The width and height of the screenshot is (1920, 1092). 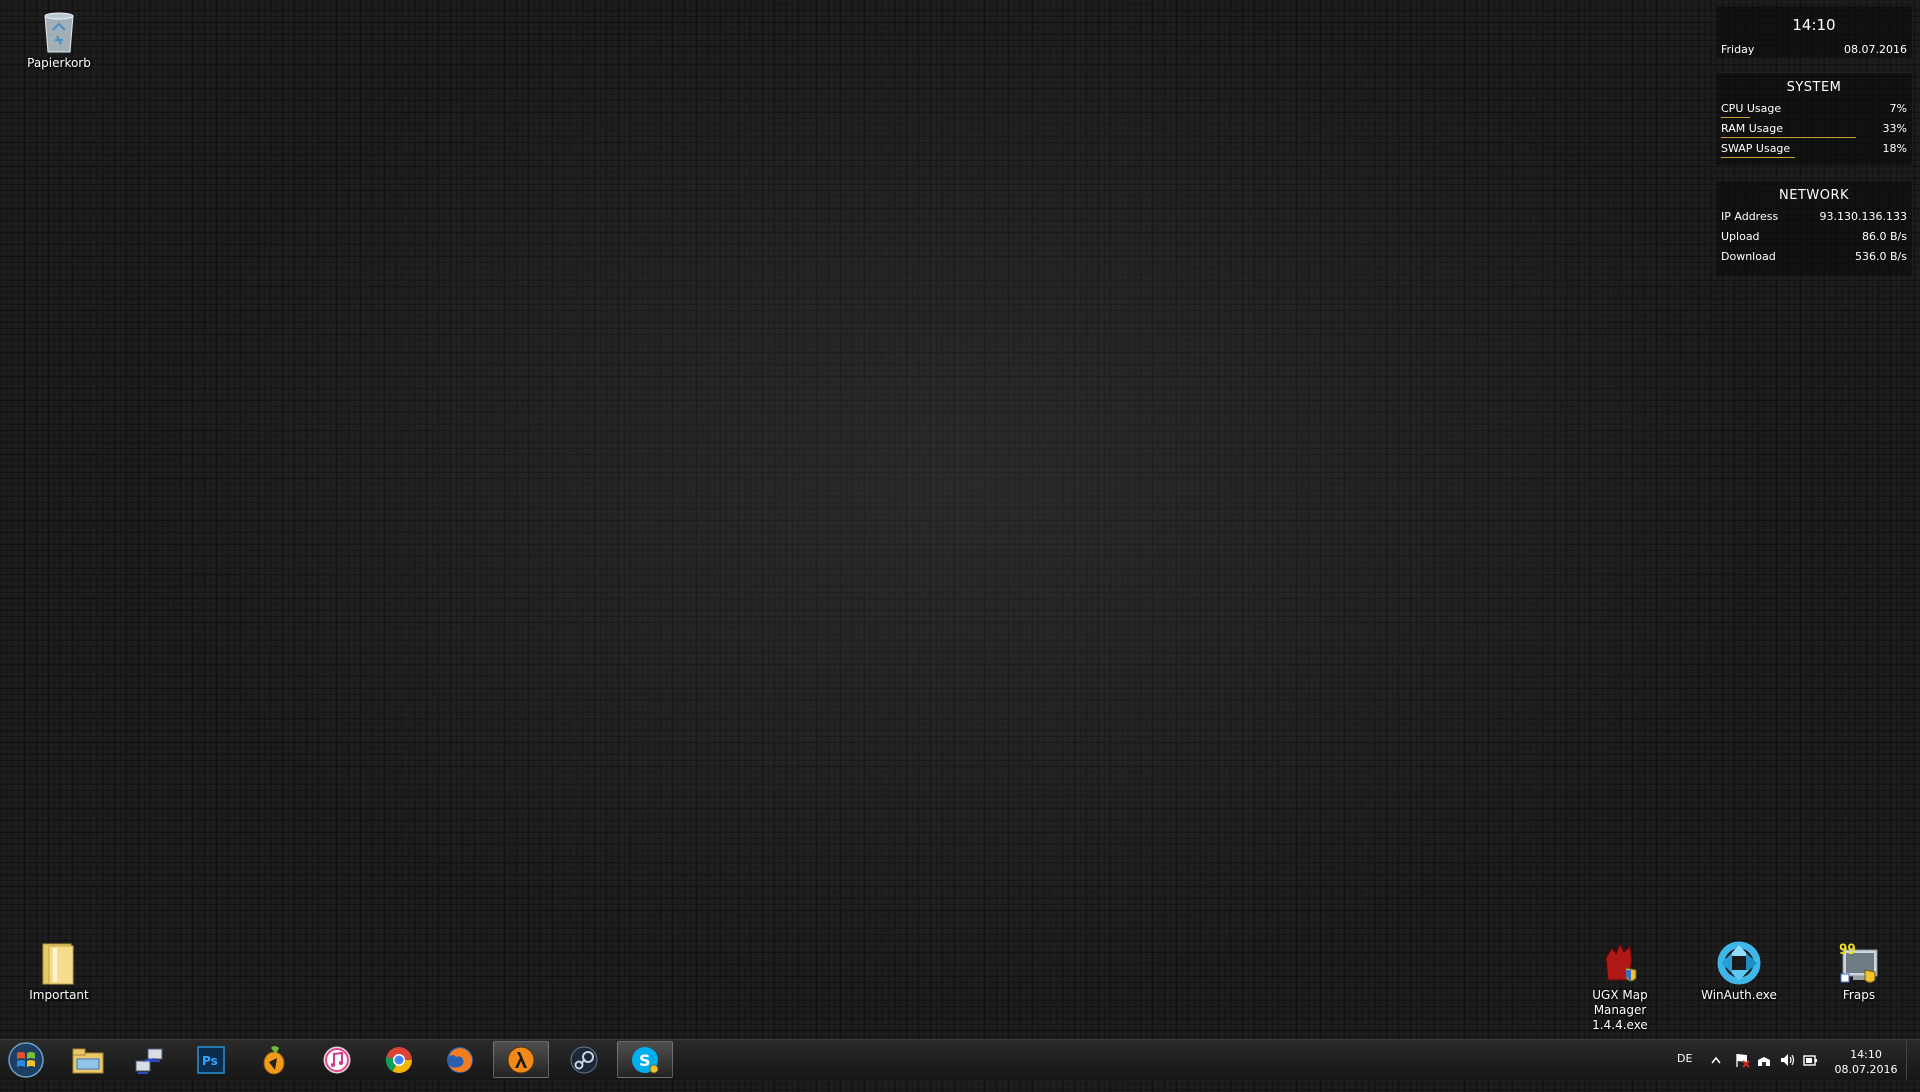 I want to click on cpu-usage-label: CPU Usage, so click(x=1751, y=108).